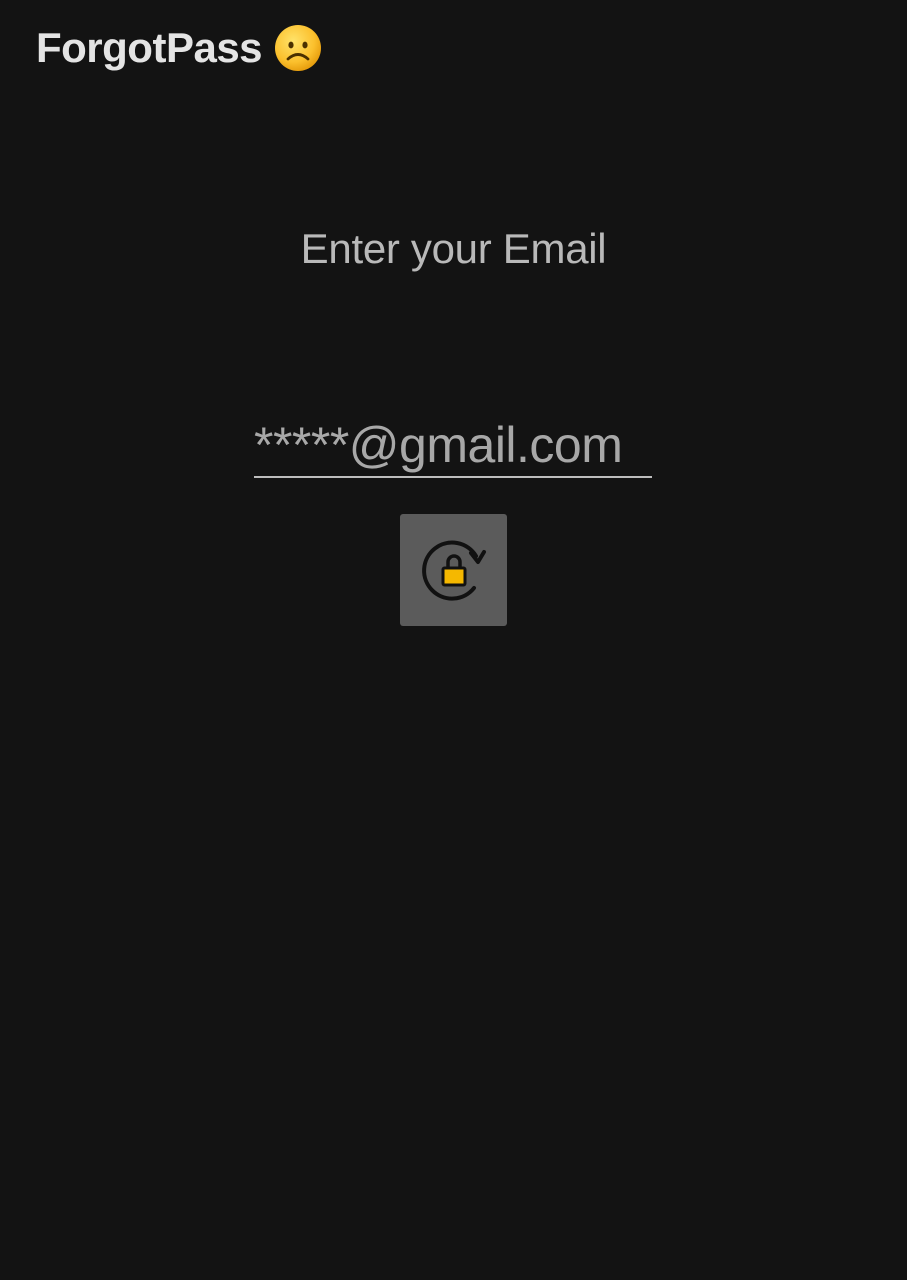 The image size is (907, 1280). I want to click on reset-password-button, so click(453, 570).